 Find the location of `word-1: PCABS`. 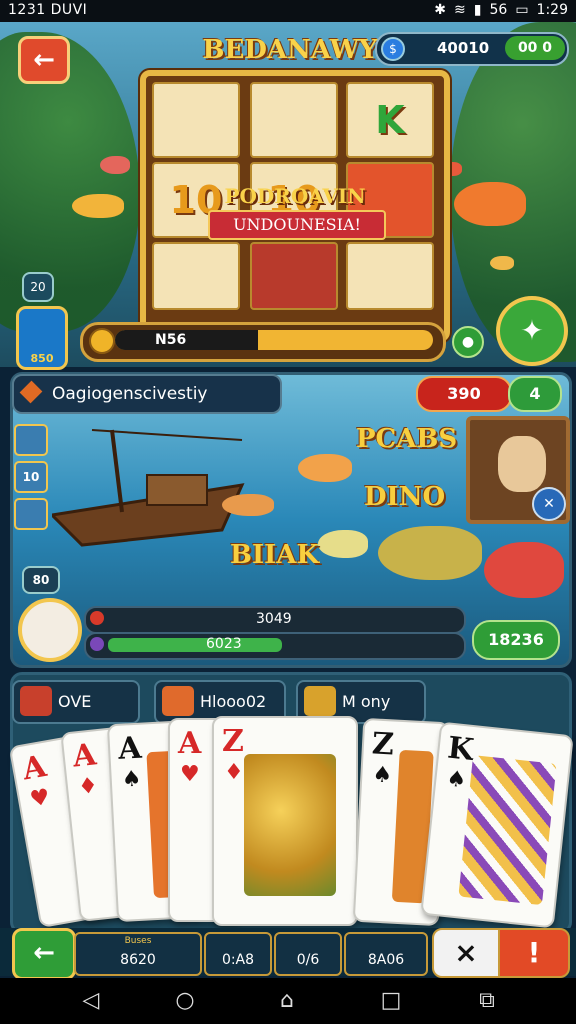

word-1: PCABS is located at coordinates (407, 439).